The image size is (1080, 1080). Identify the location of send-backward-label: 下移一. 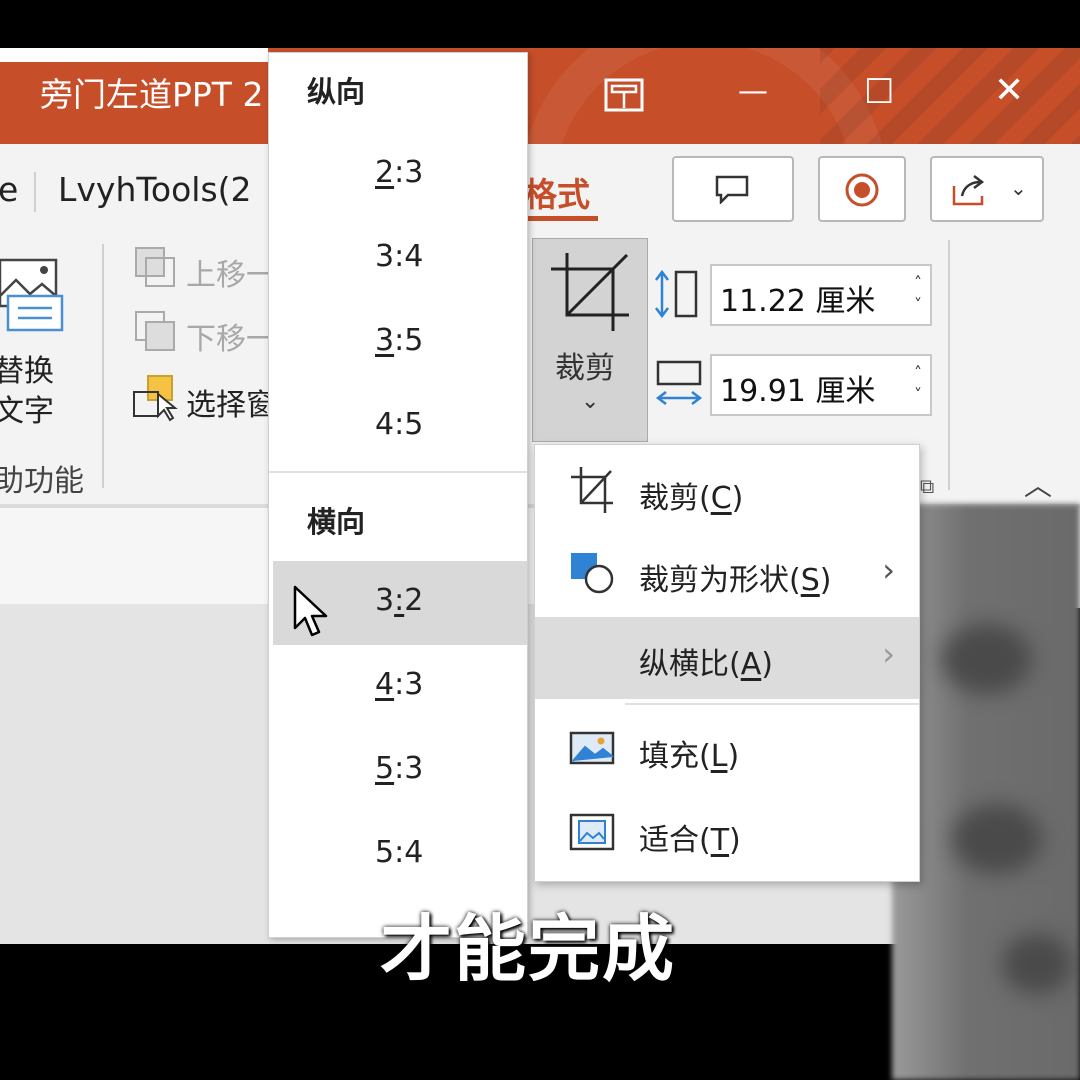
(231, 336).